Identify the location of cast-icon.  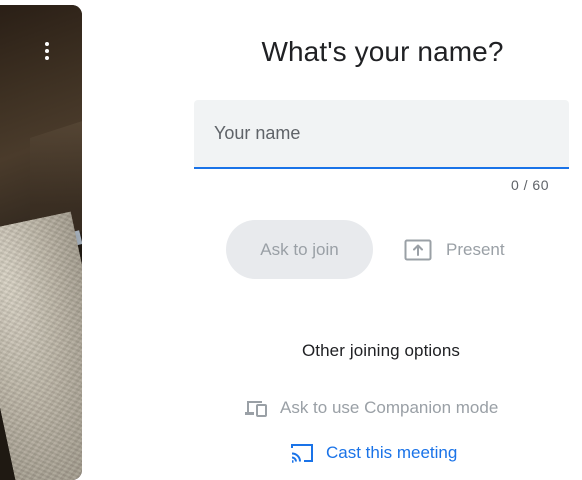
(302, 453).